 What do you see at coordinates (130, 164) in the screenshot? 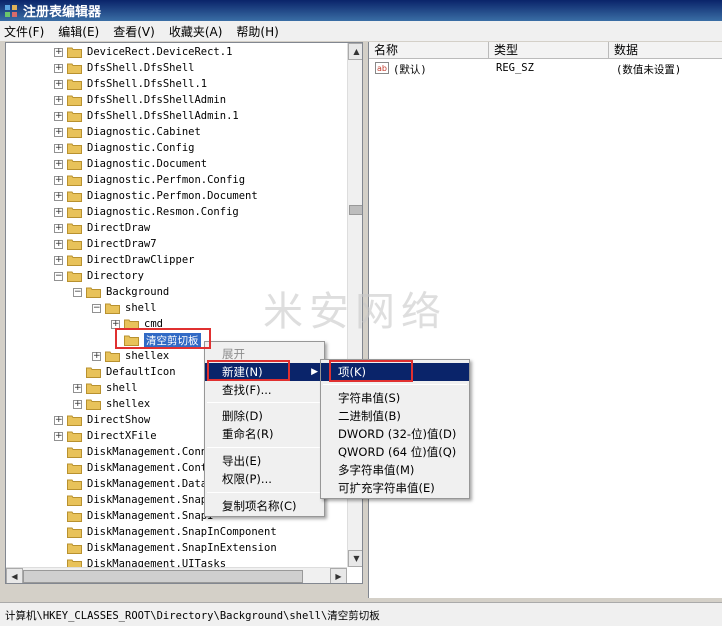
I see `tree-node: + Diagnostic.Document` at bounding box center [130, 164].